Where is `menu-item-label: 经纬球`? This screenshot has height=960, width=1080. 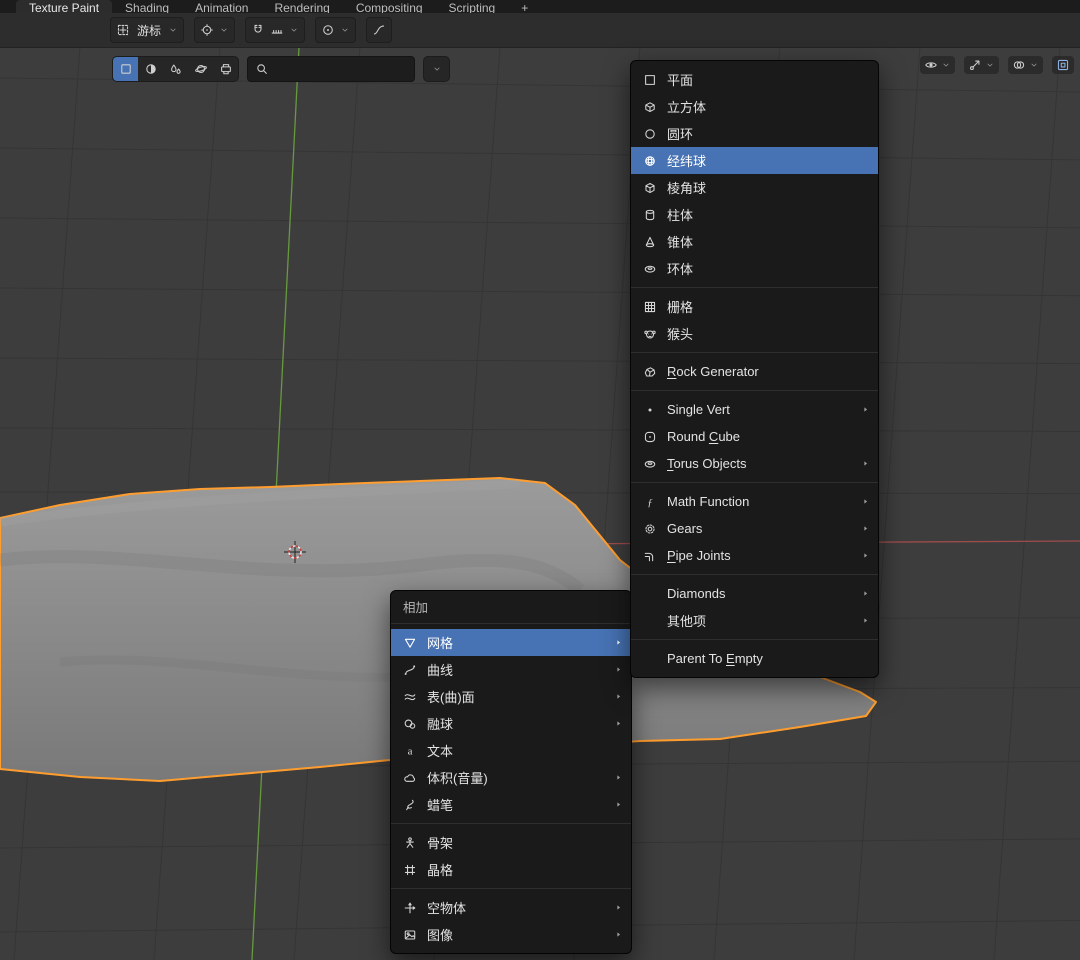 menu-item-label: 经纬球 is located at coordinates (687, 161).